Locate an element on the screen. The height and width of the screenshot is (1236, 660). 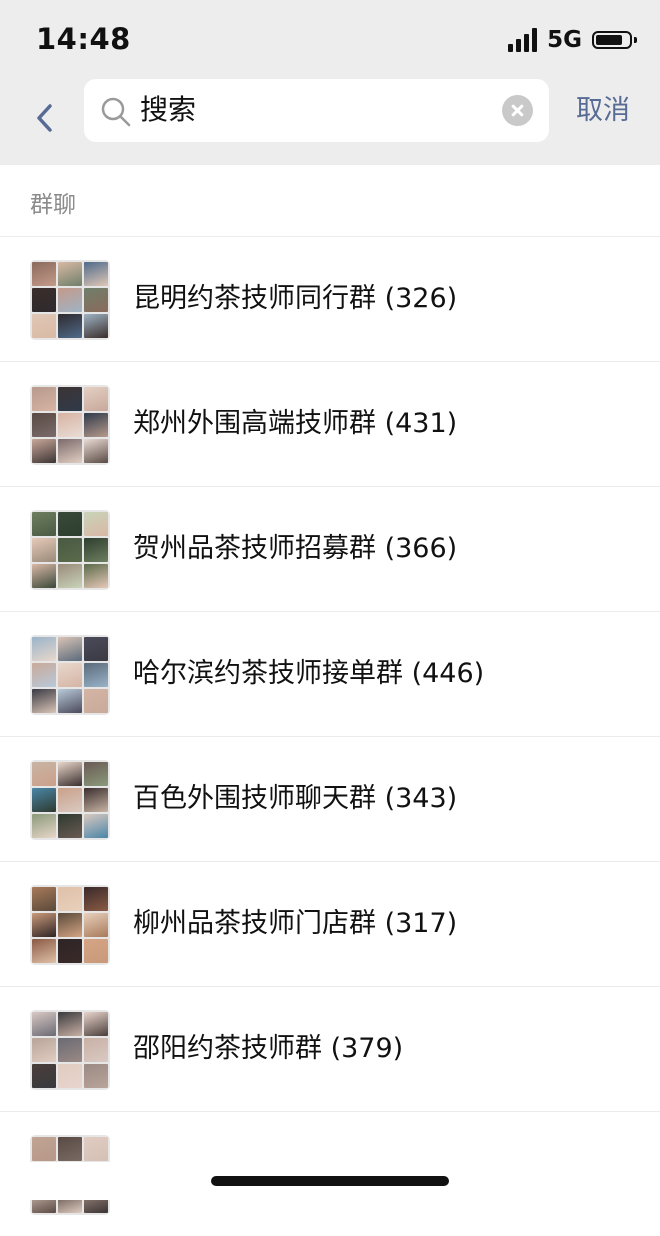
group-name: 百色外围技师聊天群 (343) is located at coordinates (295, 798).